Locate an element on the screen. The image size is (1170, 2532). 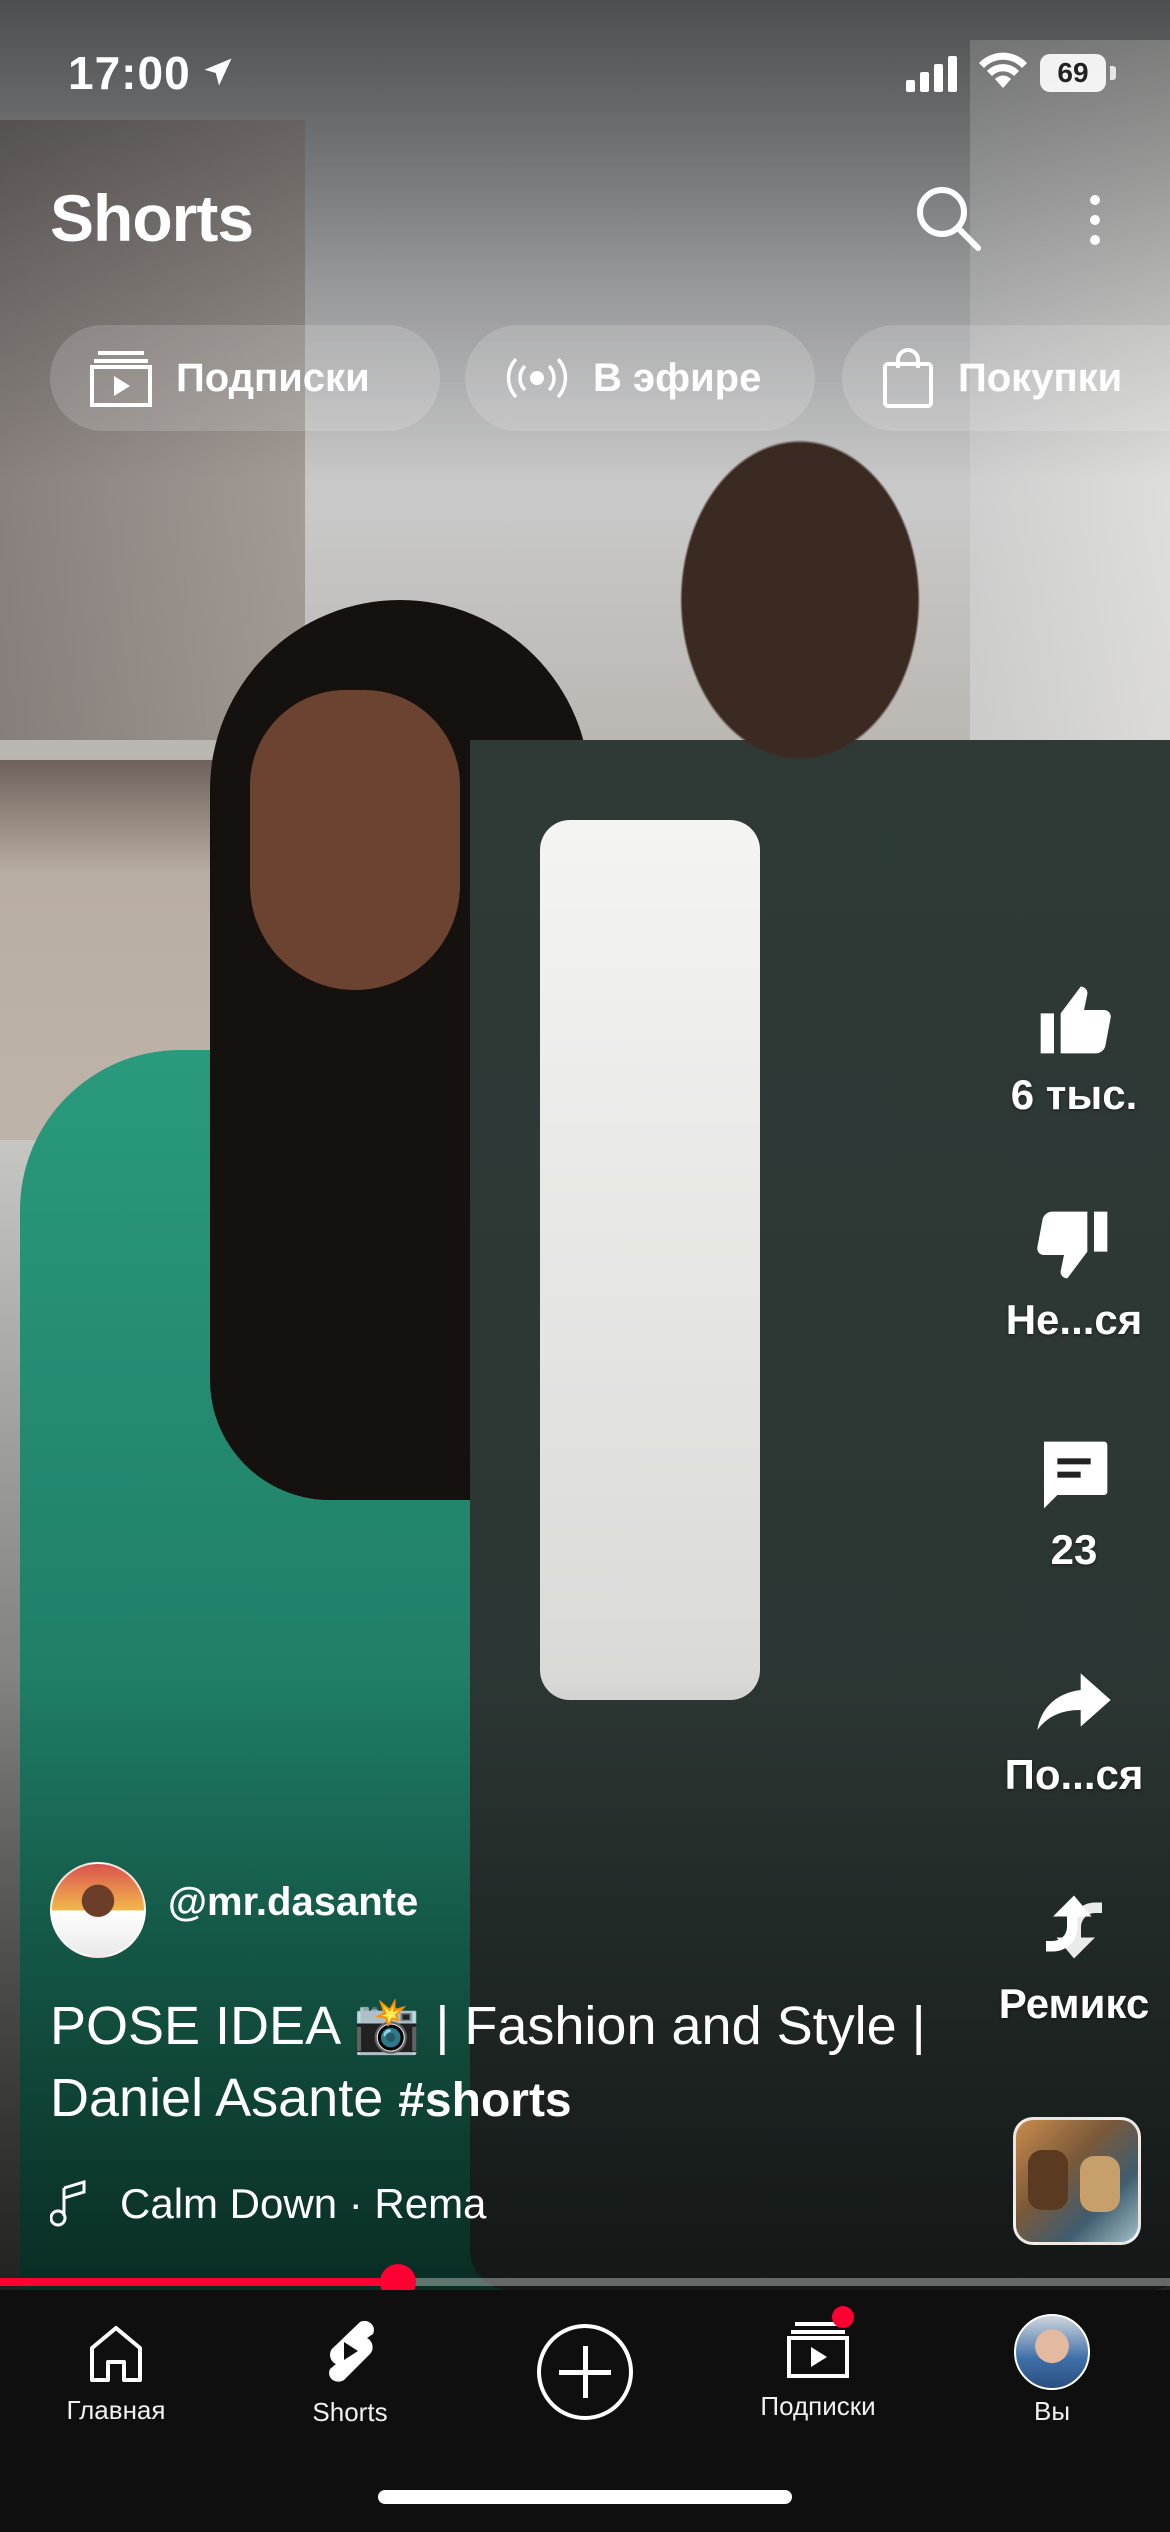
filter-chips: Подписки В эфире Покупки is located at coordinates (610, 380).